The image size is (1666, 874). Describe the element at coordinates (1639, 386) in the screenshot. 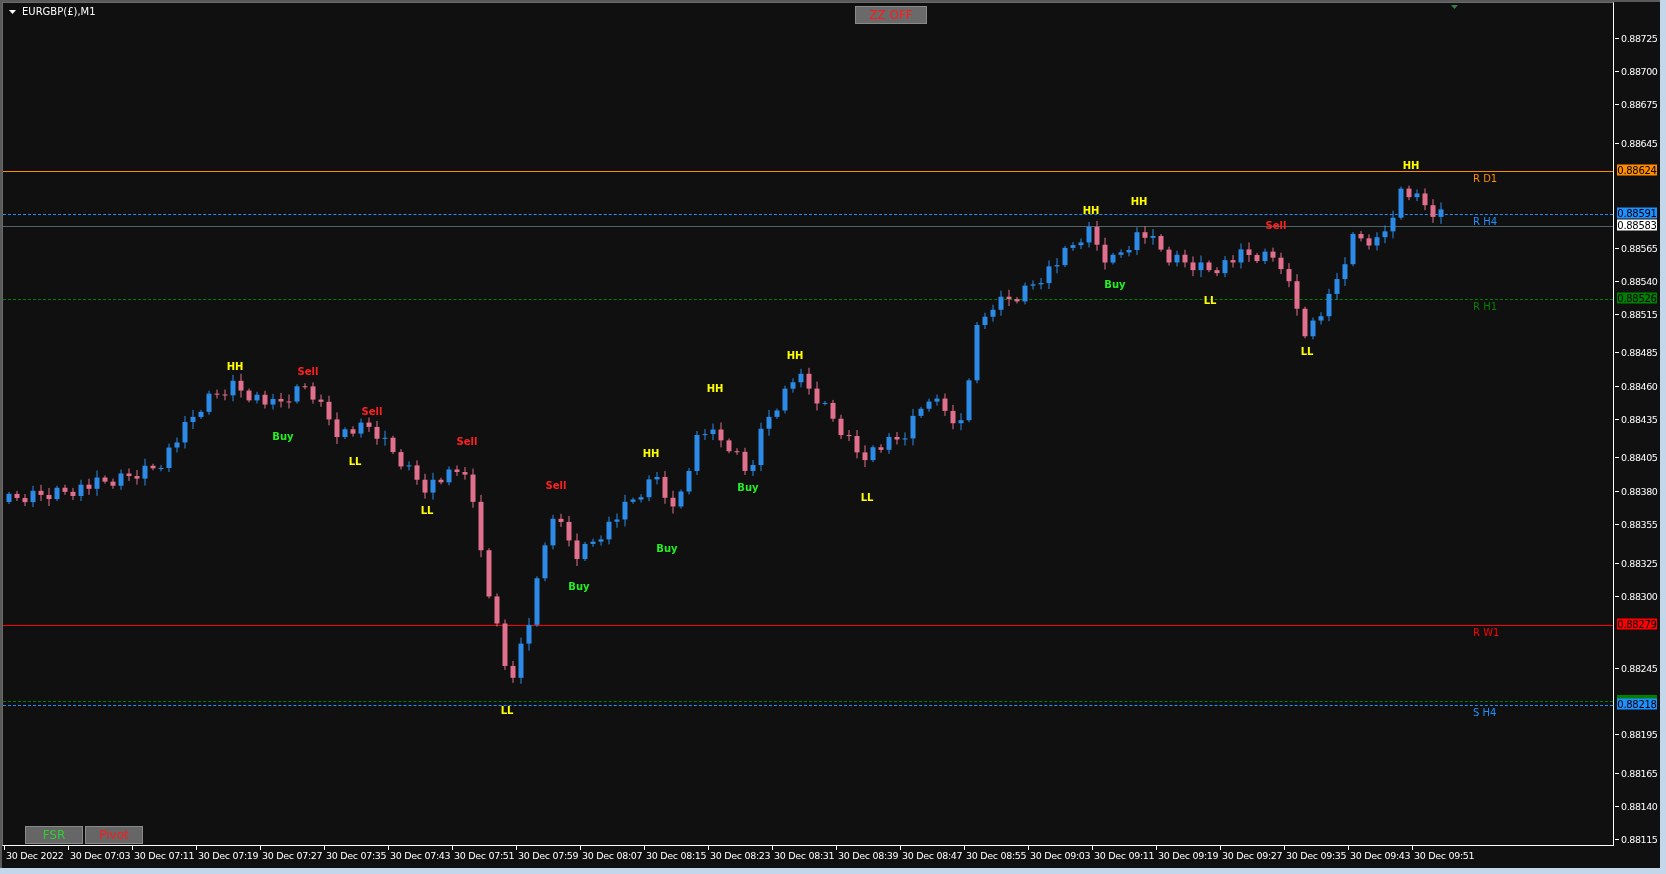

I see `price-tick-label: 0.88460` at that location.